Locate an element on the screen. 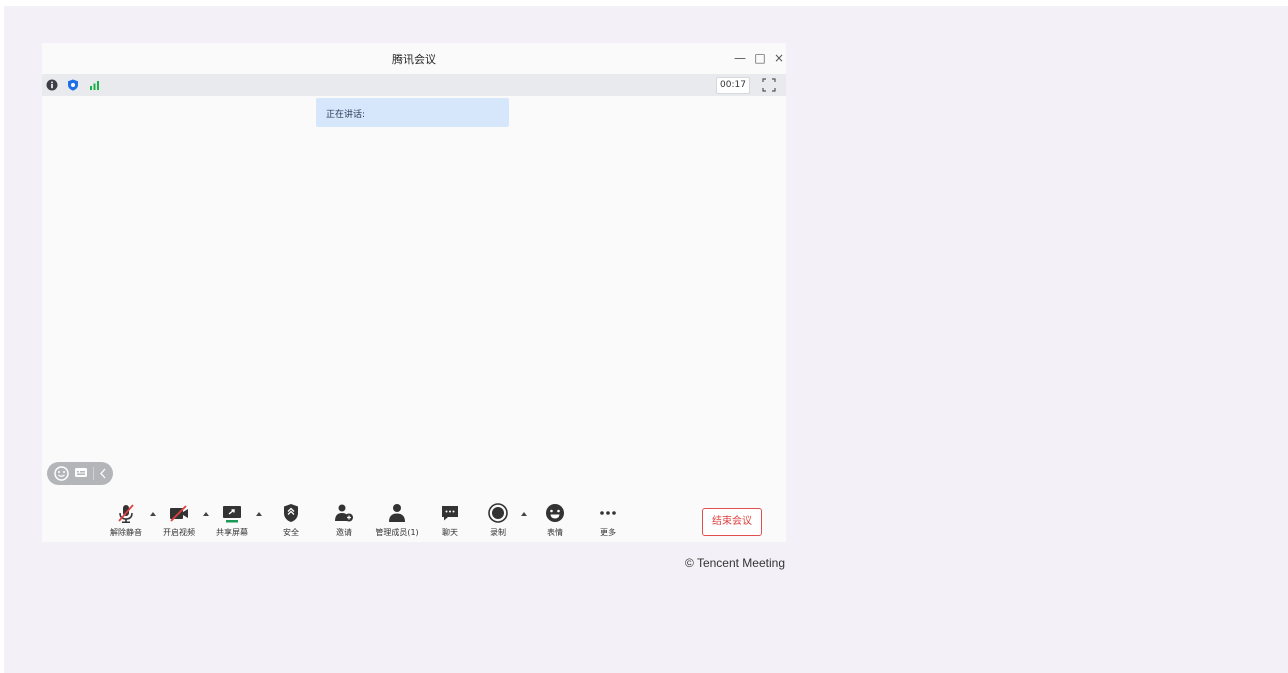  share-options-caret is located at coordinates (259, 514).